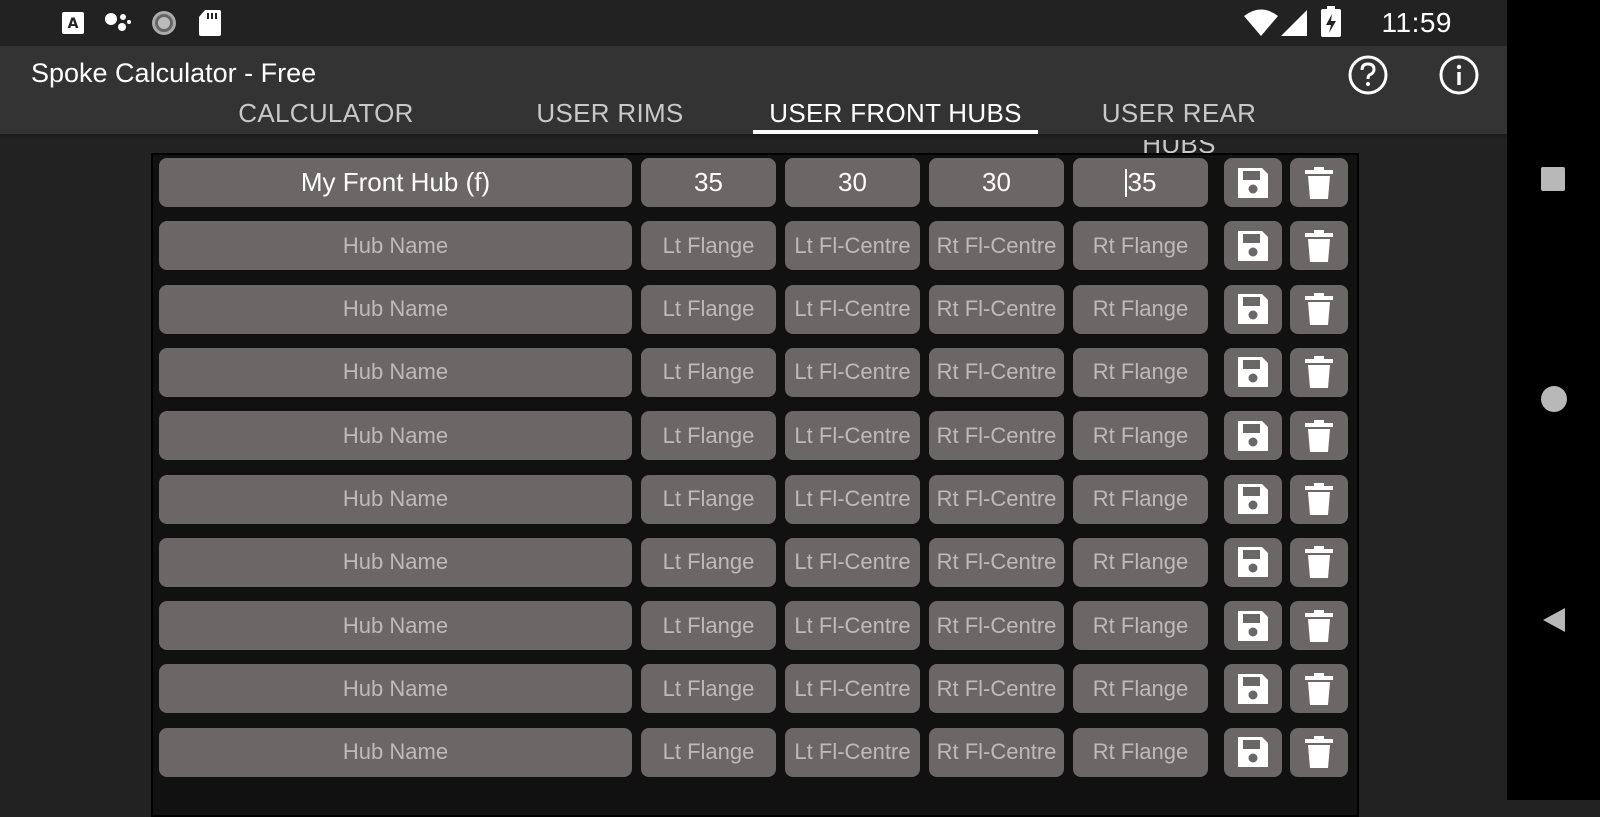  Describe the element at coordinates (895, 113) in the screenshot. I see `tab-label: USER FRONT HUBS` at that location.